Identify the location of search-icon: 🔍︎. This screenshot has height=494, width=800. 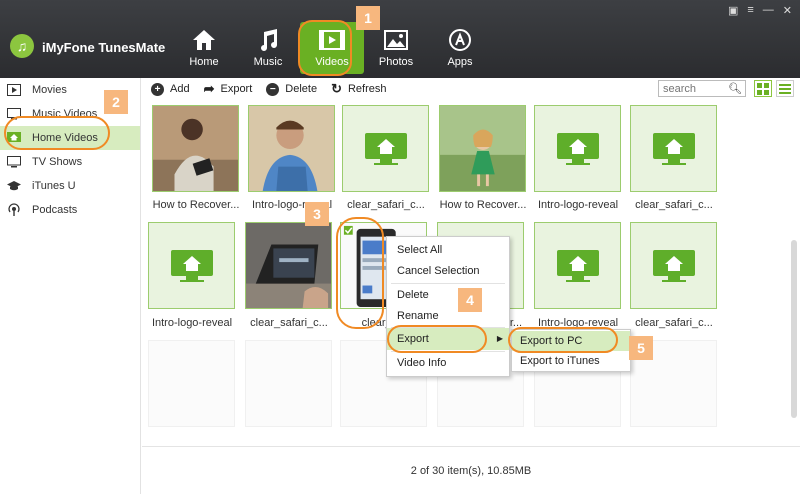
(735, 88).